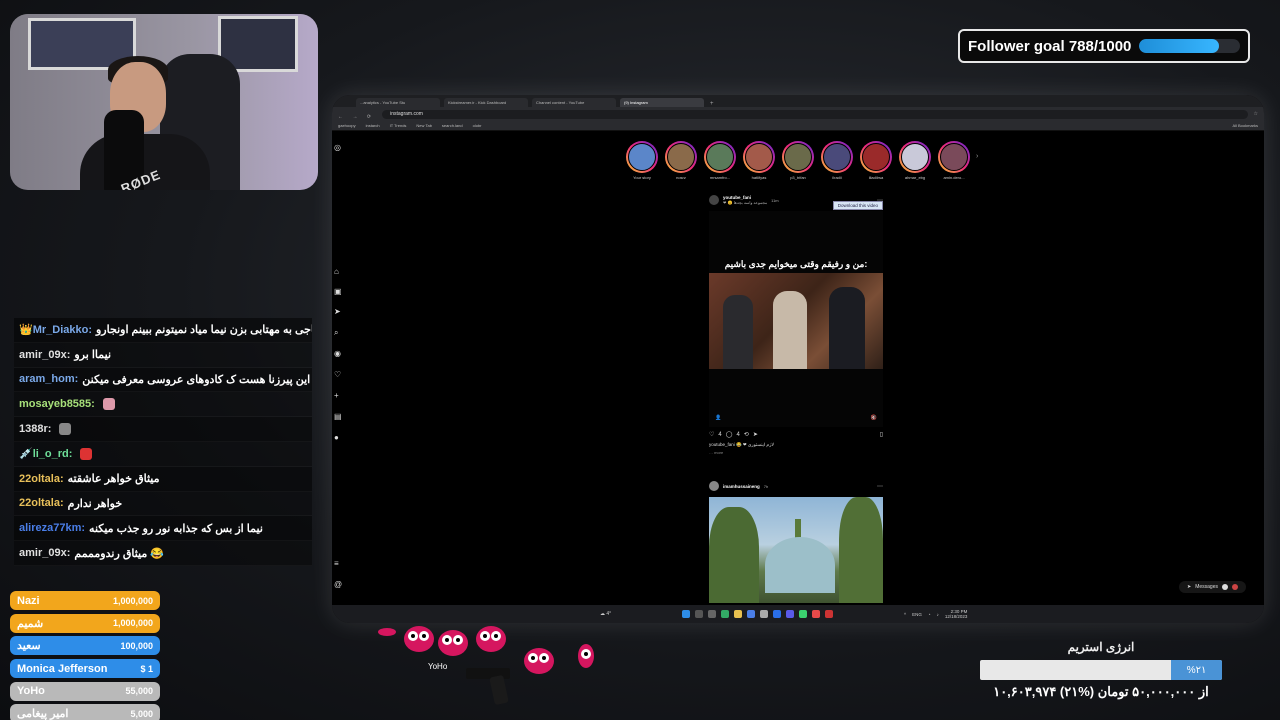 The image size is (1280, 720). What do you see at coordinates (499, 690) in the screenshot?
I see `pistol-grip` at bounding box center [499, 690].